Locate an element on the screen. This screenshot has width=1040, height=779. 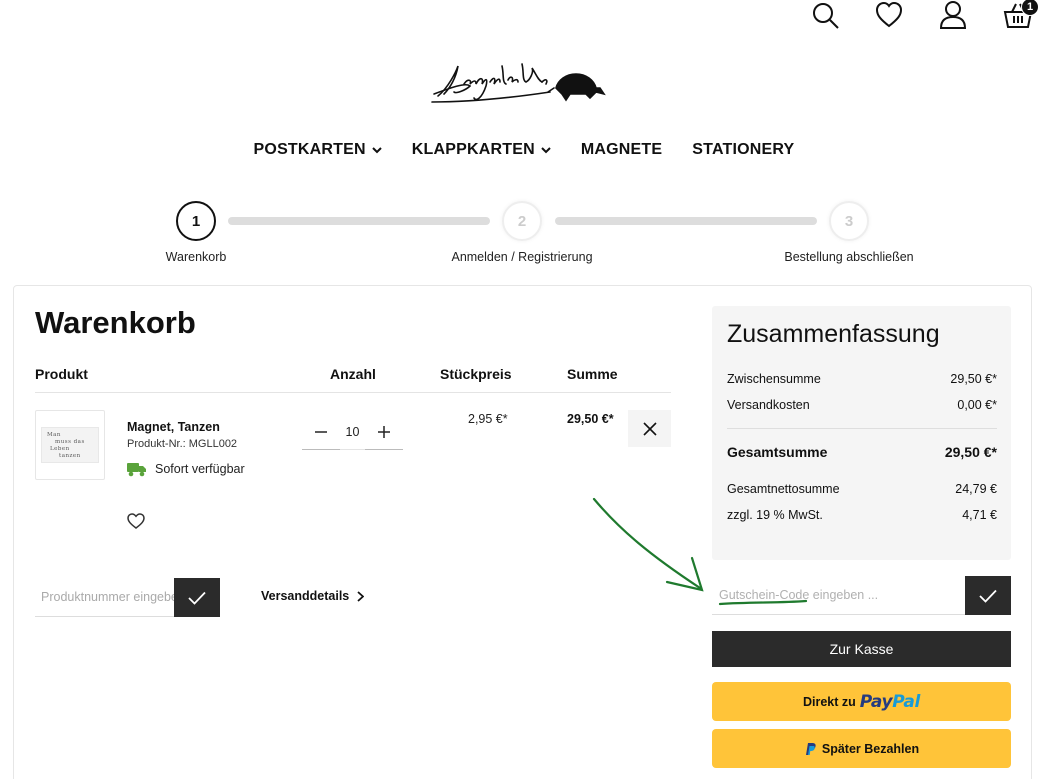
paypal-later-button: Später Bezahlen is located at coordinates (861, 748).